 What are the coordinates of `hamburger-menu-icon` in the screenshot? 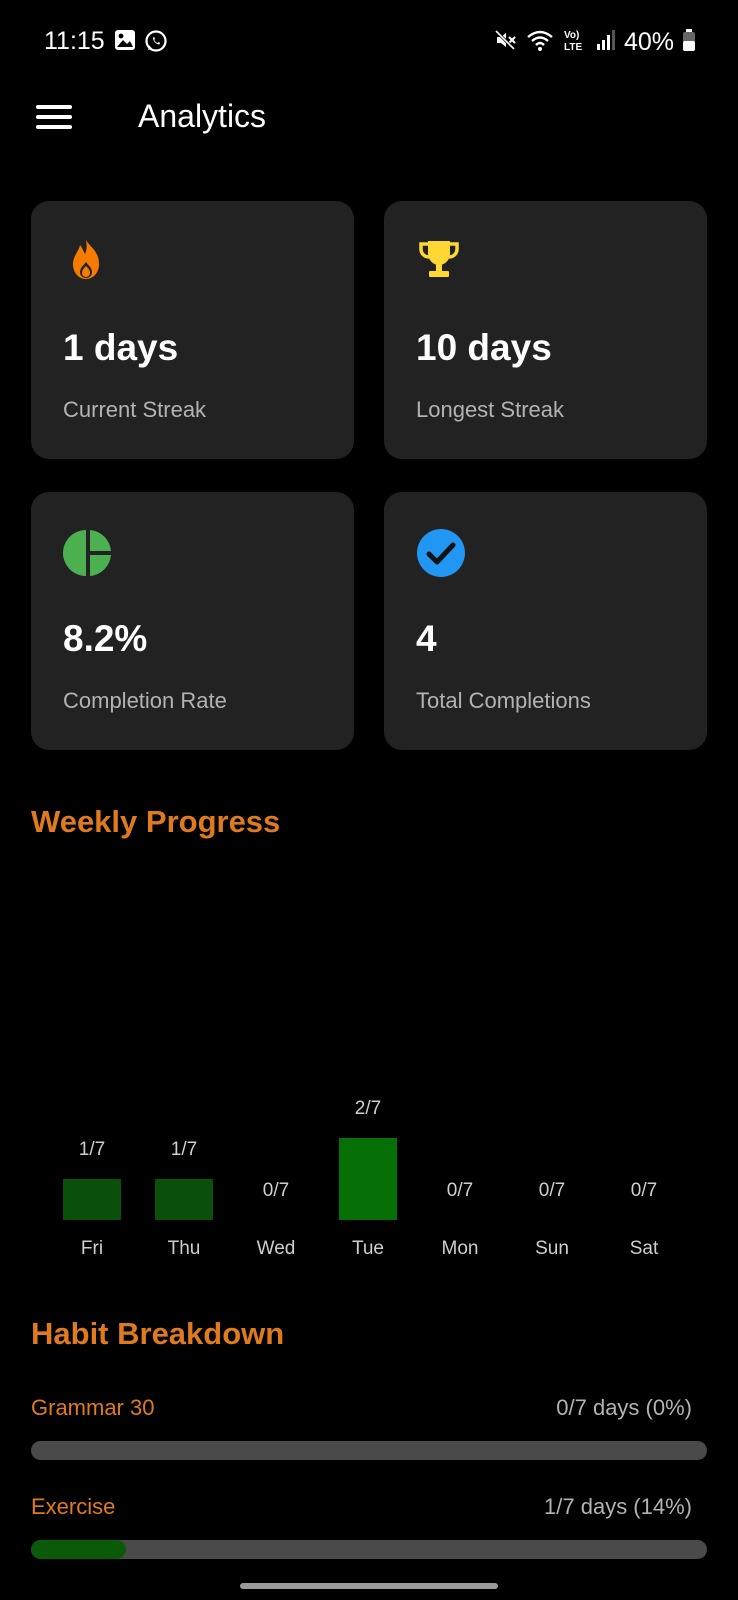 It's located at (54, 120).